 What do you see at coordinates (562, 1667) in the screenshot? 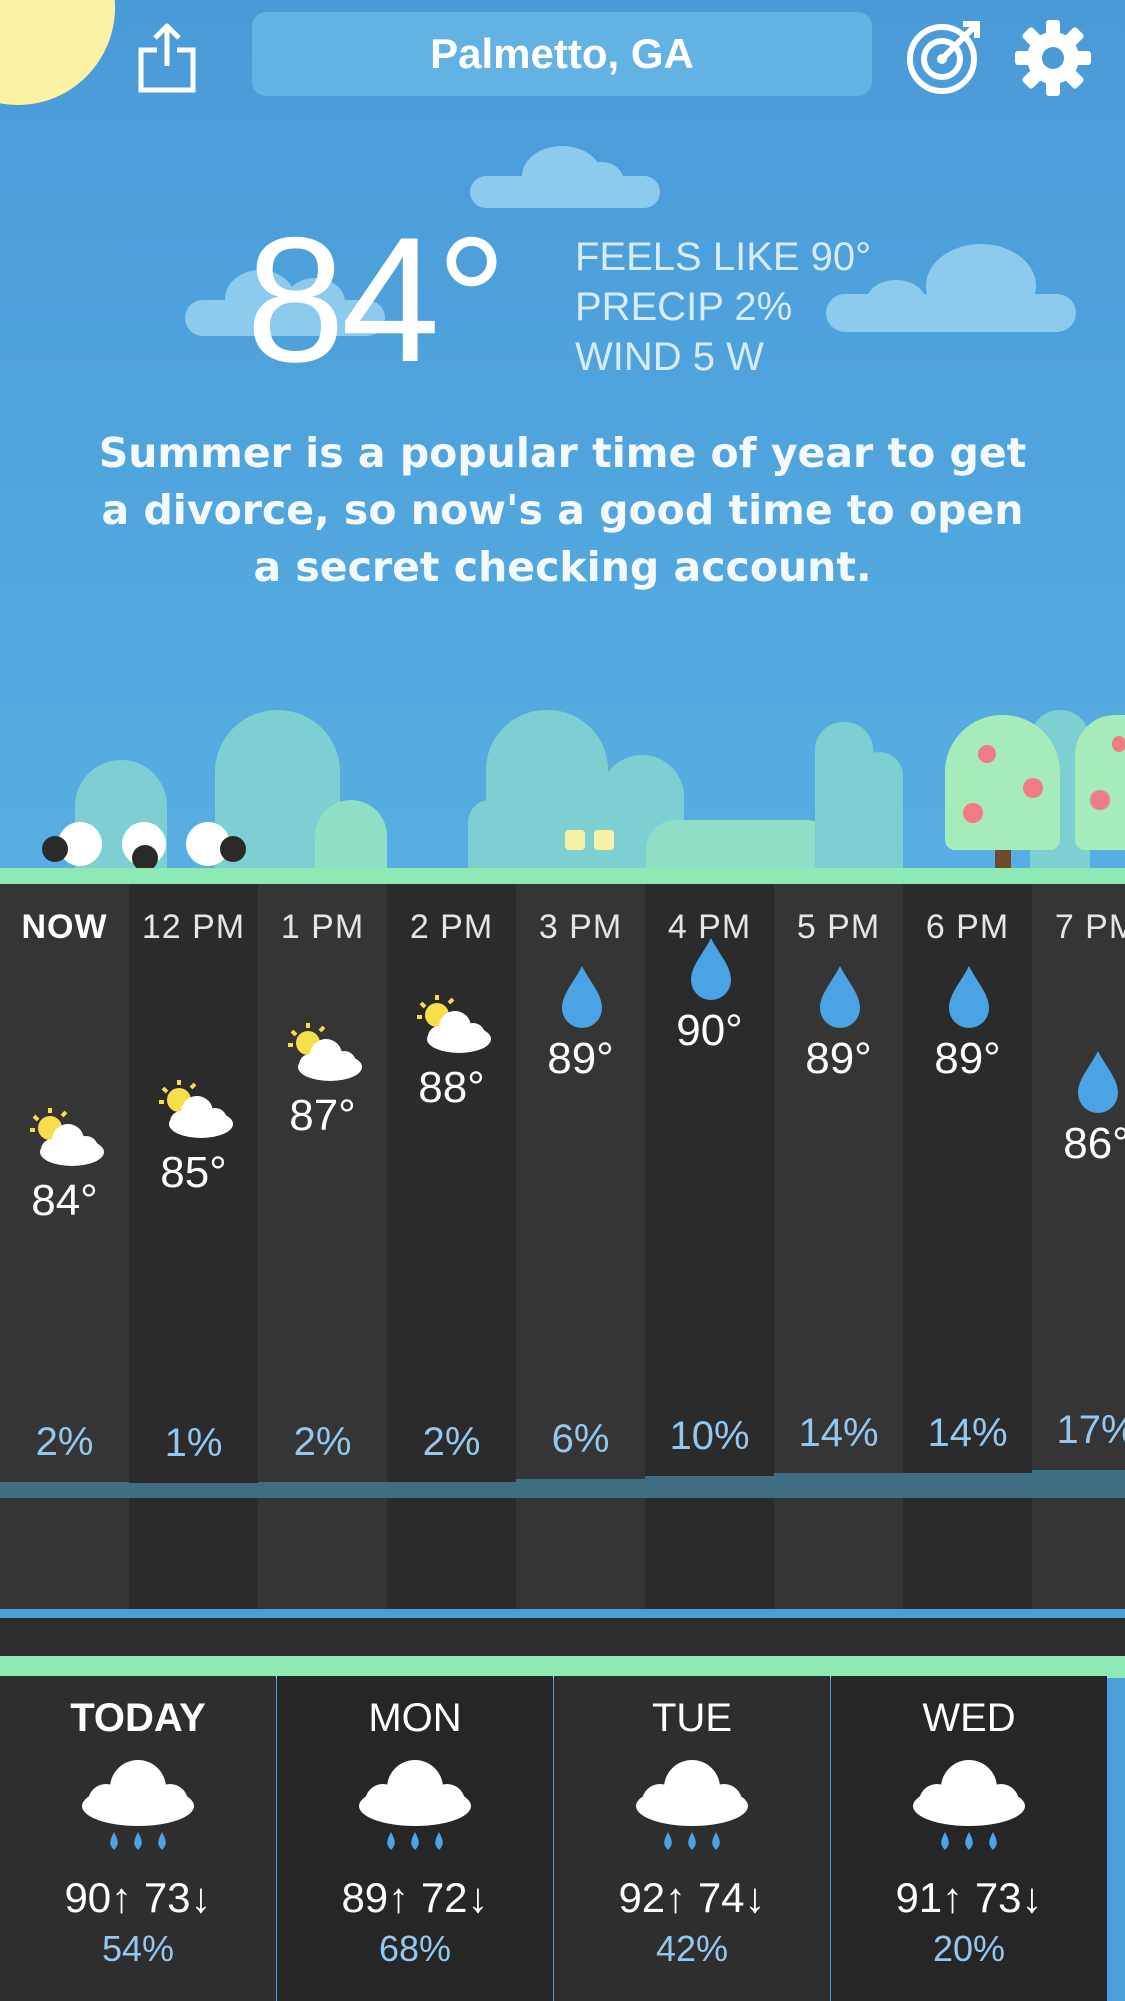
I see `grass-divider` at bounding box center [562, 1667].